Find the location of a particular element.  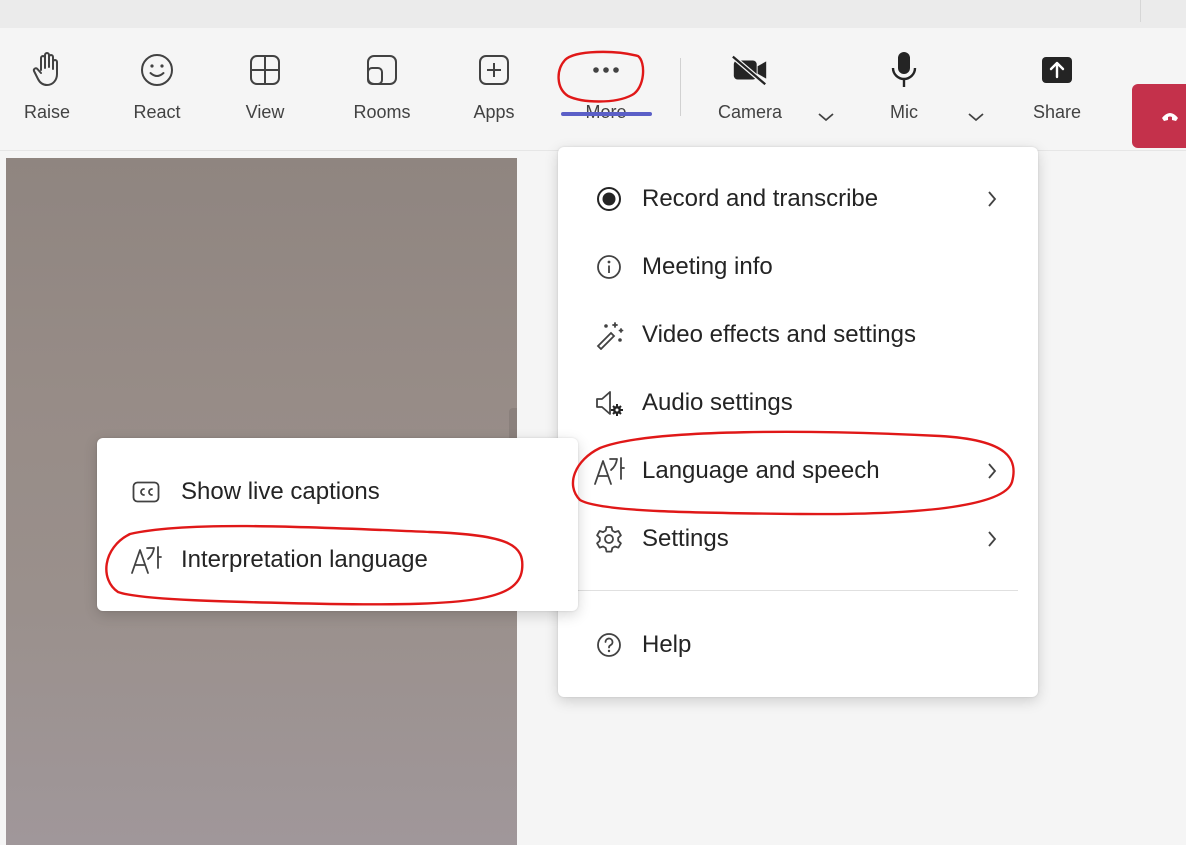

menu-item-video-effects: Video effects and settings is located at coordinates (798, 335).